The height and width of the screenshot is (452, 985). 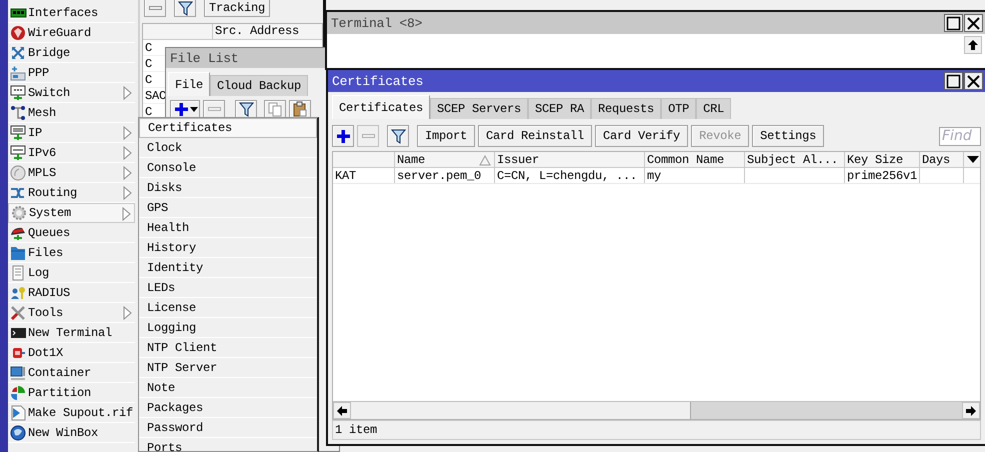 I want to click on menu-item: MPLS, so click(x=71, y=173).